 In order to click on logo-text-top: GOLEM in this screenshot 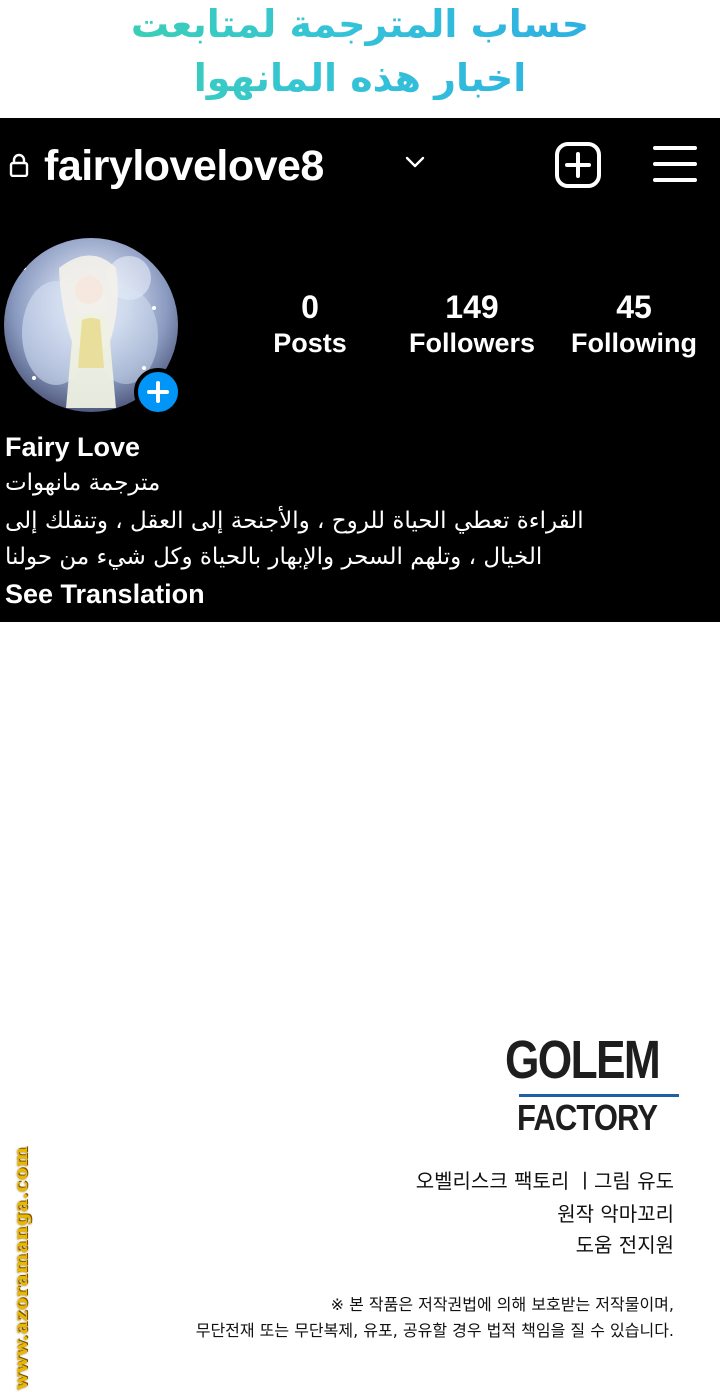, I will do `click(583, 1060)`.